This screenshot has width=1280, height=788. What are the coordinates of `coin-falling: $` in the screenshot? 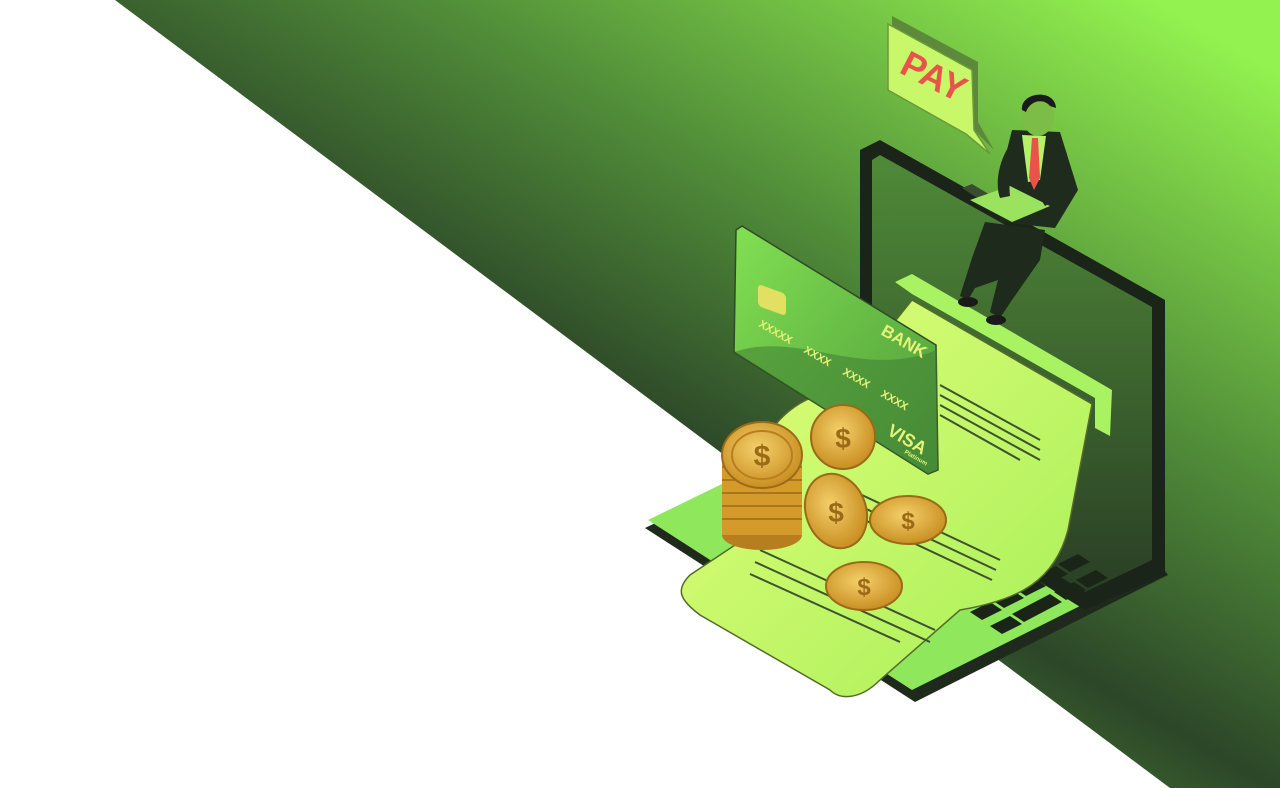 It's located at (843, 437).